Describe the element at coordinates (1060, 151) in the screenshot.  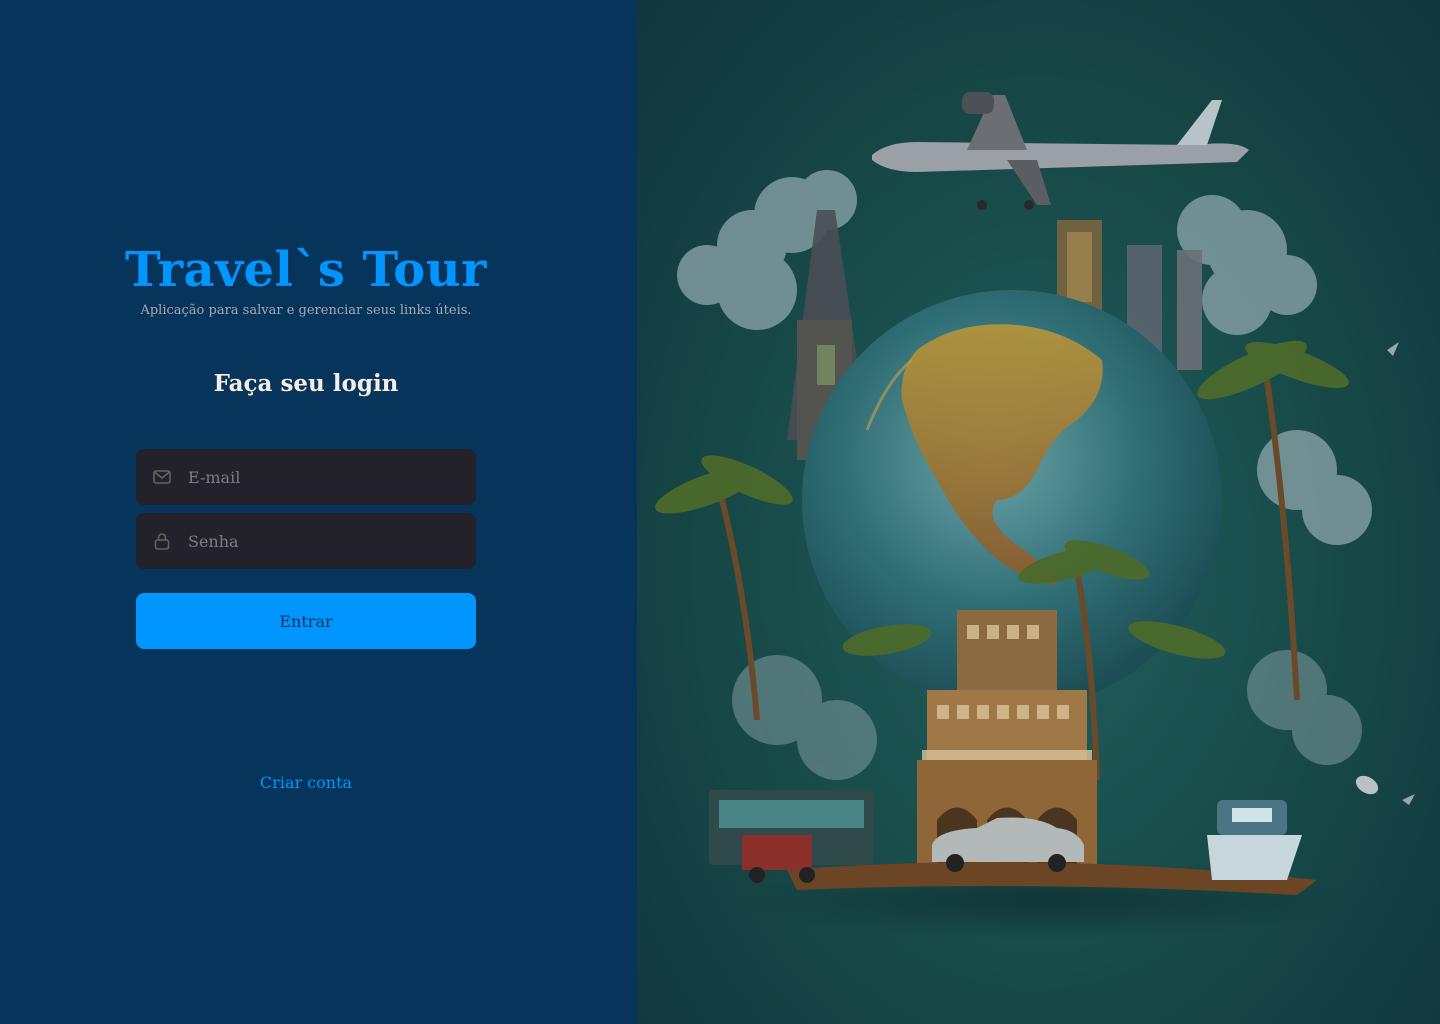
I see `airplane` at that location.